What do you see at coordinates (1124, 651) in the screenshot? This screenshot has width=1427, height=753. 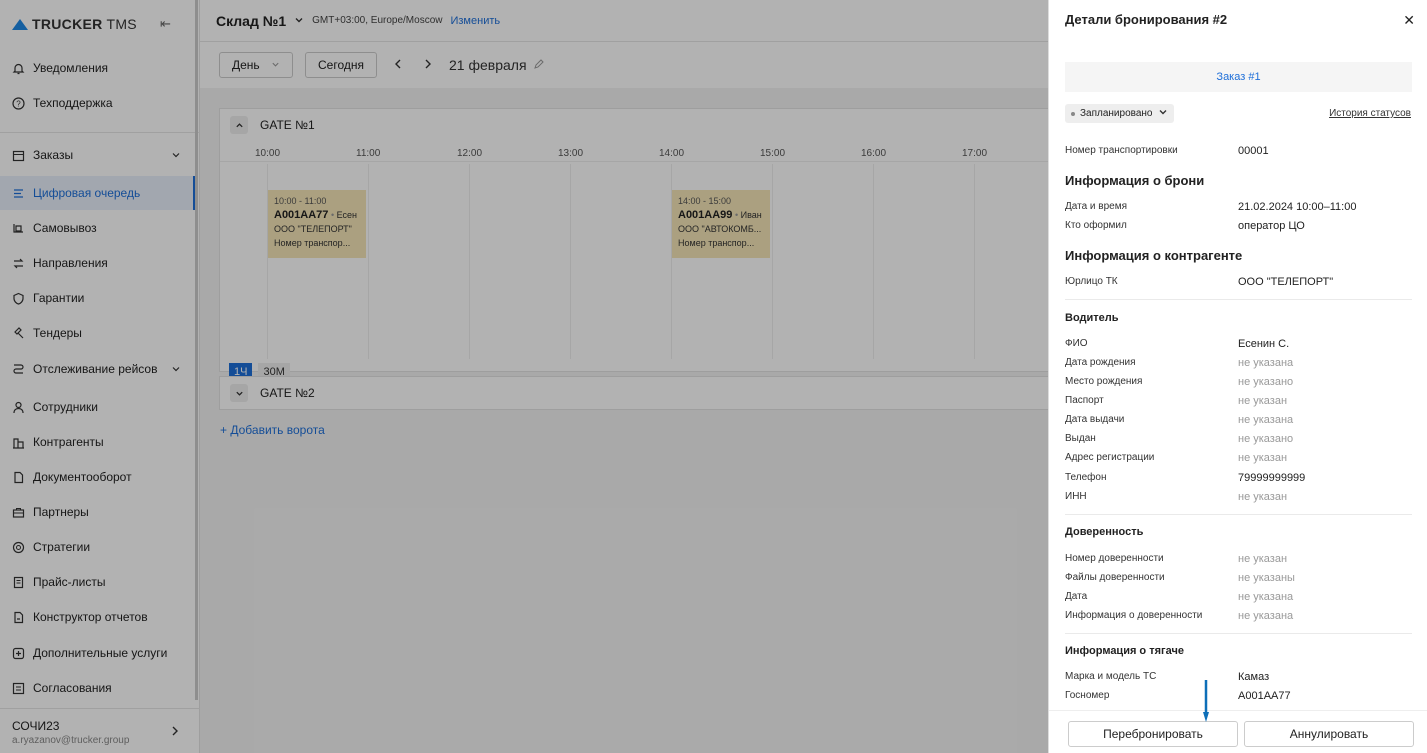 I see `tractor-heading: Информация о тягаче` at bounding box center [1124, 651].